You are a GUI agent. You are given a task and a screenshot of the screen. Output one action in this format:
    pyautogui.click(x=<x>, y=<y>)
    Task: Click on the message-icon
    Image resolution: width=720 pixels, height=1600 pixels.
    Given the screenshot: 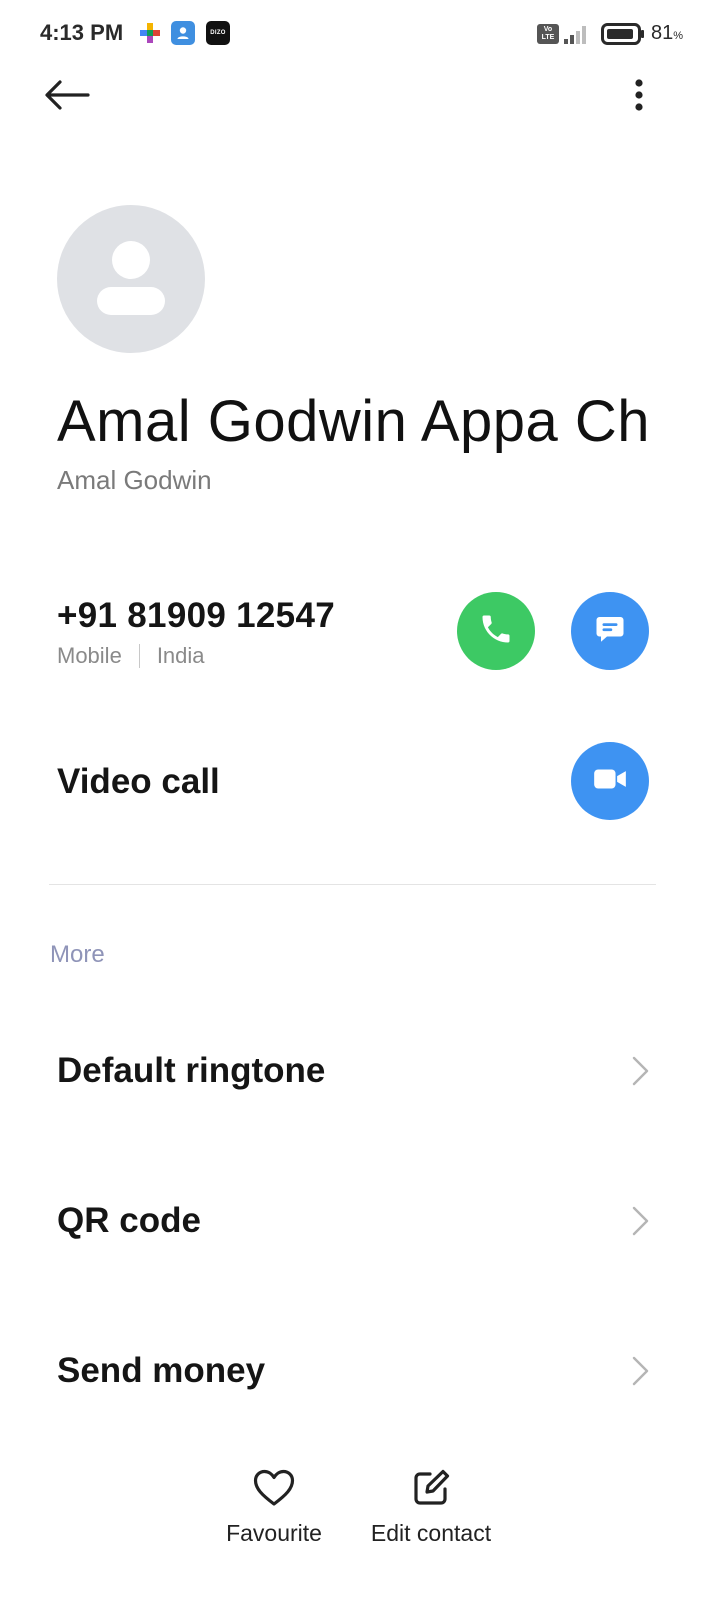 What is the action you would take?
    pyautogui.click(x=610, y=631)
    